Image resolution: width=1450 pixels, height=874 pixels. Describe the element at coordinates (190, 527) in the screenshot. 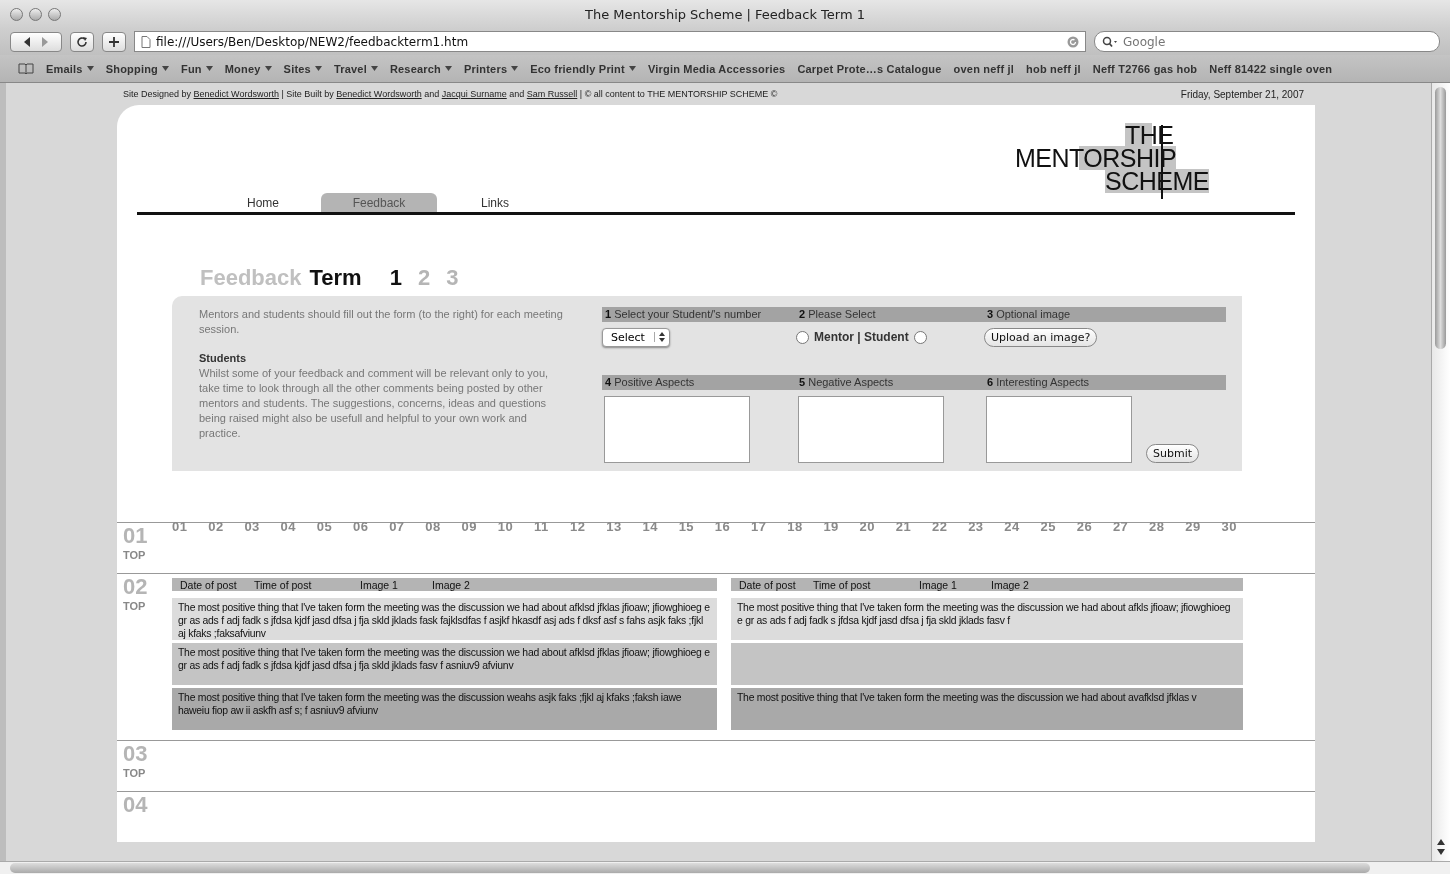

I see `session-link: 01` at that location.